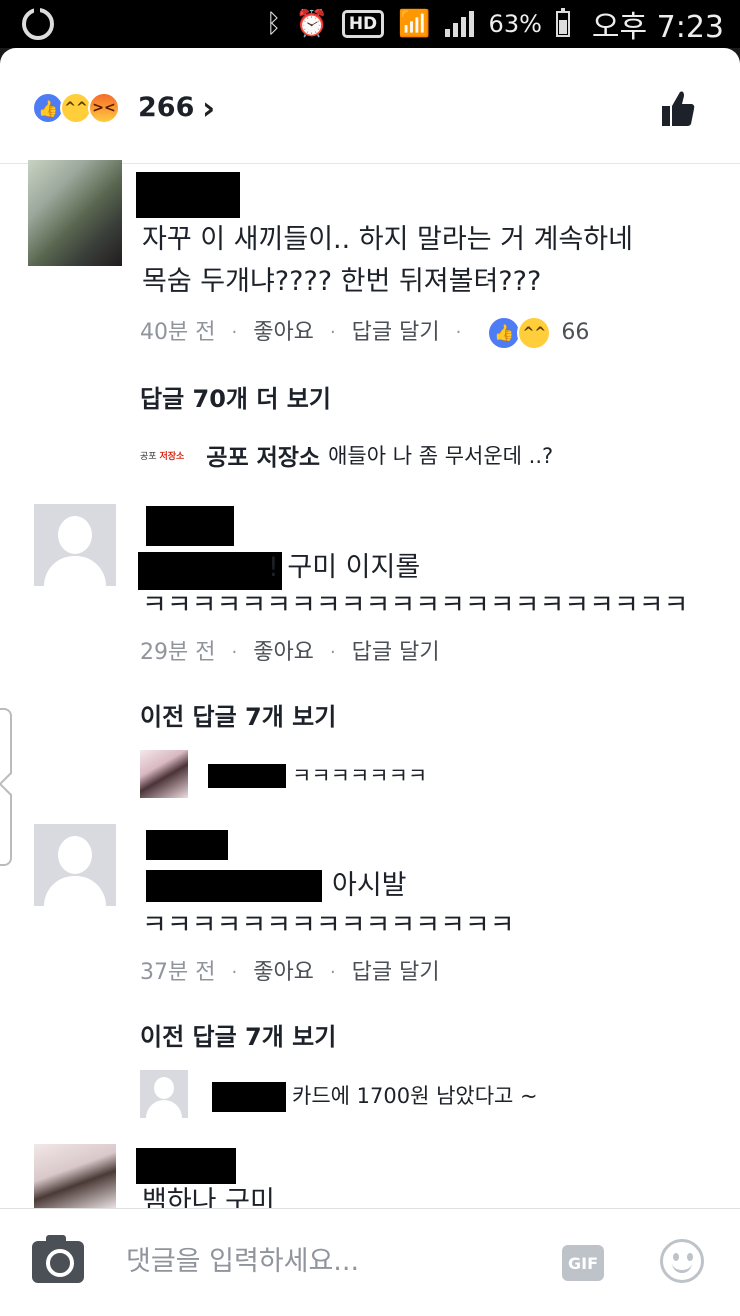 Image resolution: width=740 pixels, height=1316 pixels. I want to click on page-logo: 공포 저장소, so click(162, 455).